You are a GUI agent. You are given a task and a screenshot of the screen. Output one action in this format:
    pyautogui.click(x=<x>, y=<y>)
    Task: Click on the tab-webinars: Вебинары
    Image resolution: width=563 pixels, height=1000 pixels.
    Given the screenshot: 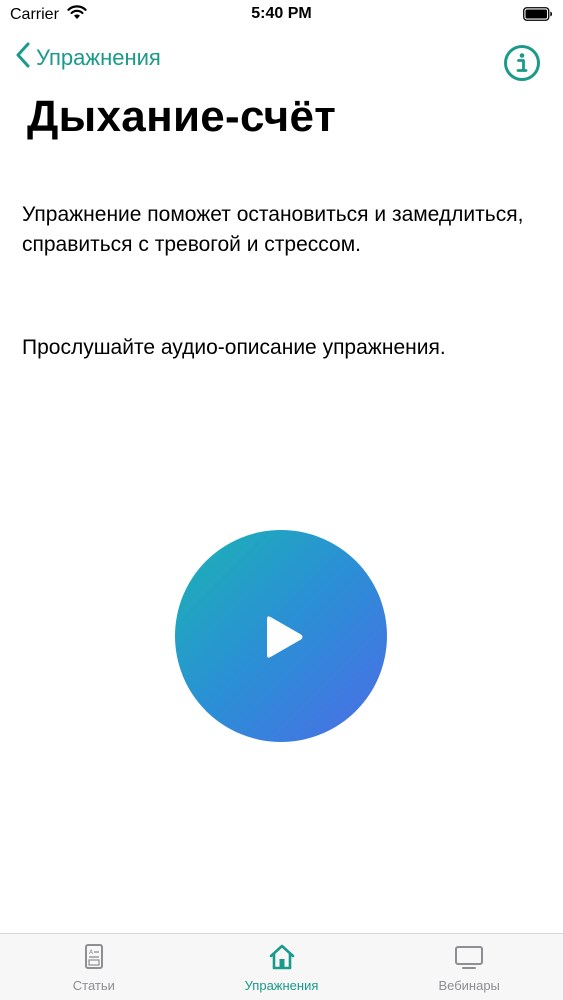 What is the action you would take?
    pyautogui.click(x=469, y=967)
    